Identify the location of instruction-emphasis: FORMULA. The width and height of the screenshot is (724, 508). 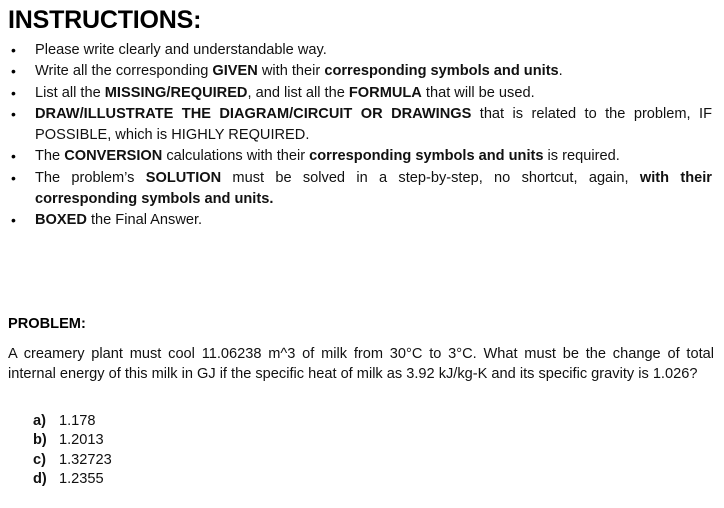
(385, 92).